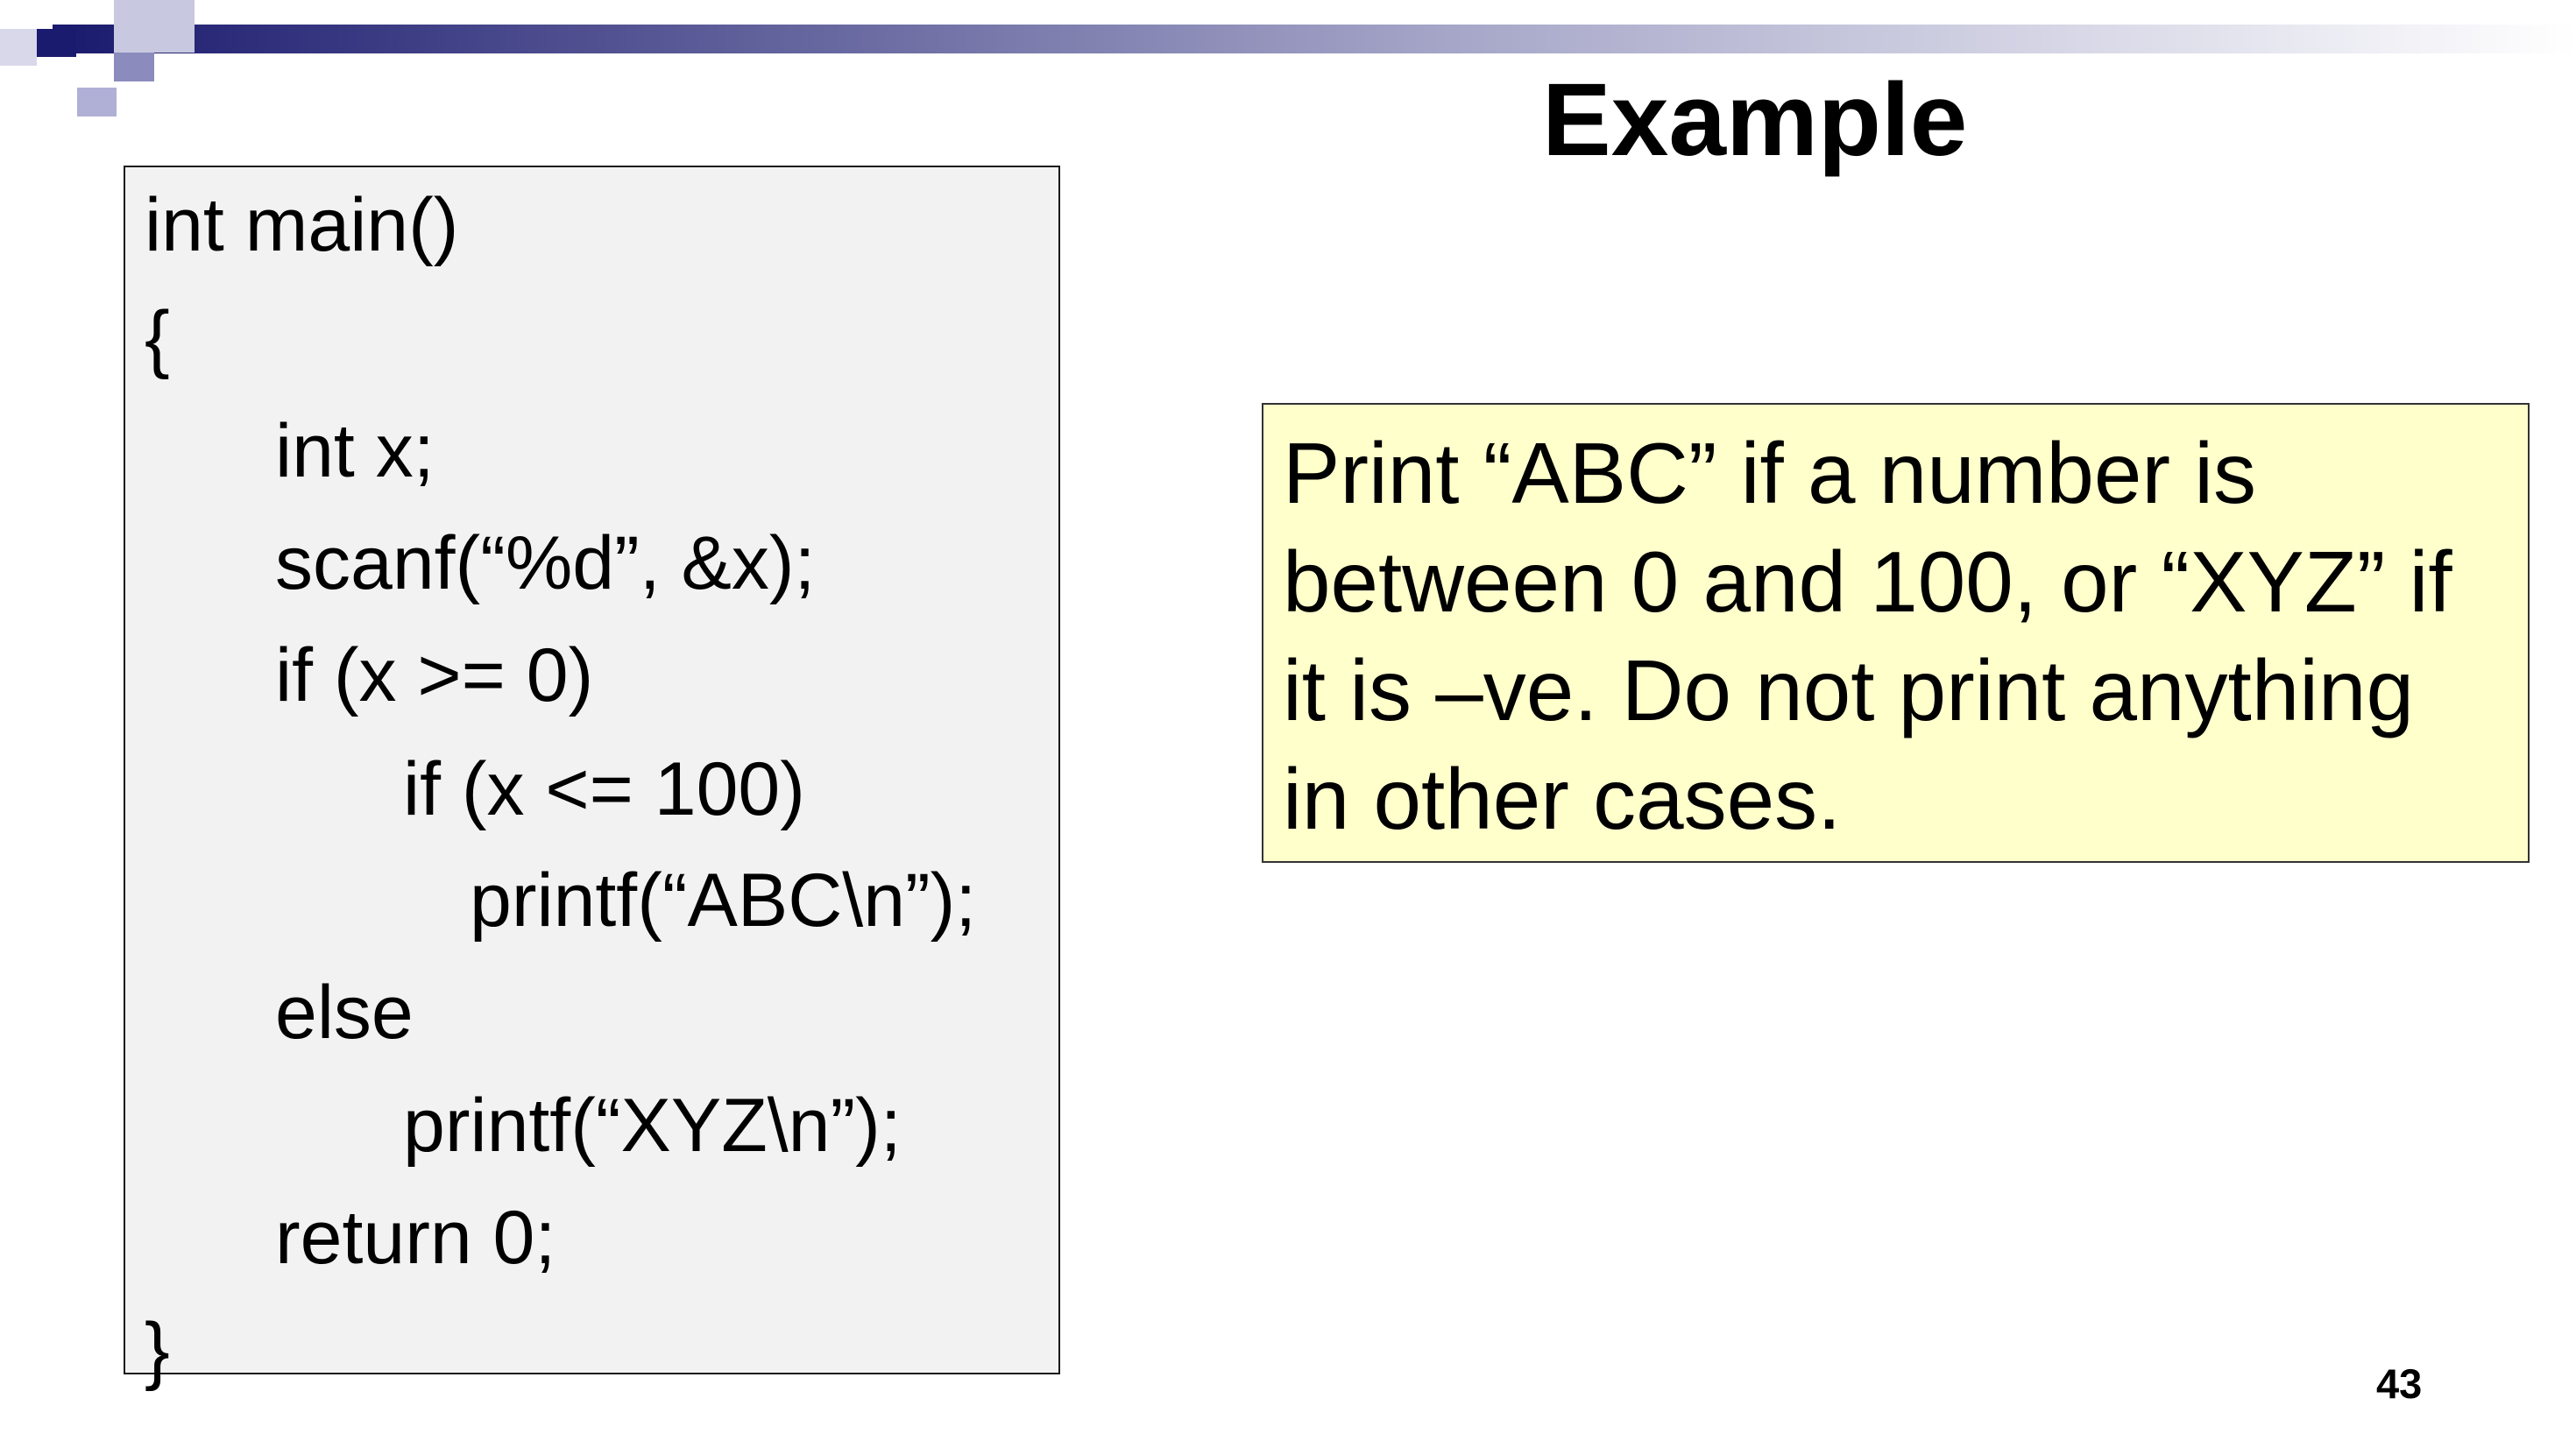 The image size is (2576, 1448). What do you see at coordinates (97, 102) in the screenshot?
I see `deco-square-light2` at bounding box center [97, 102].